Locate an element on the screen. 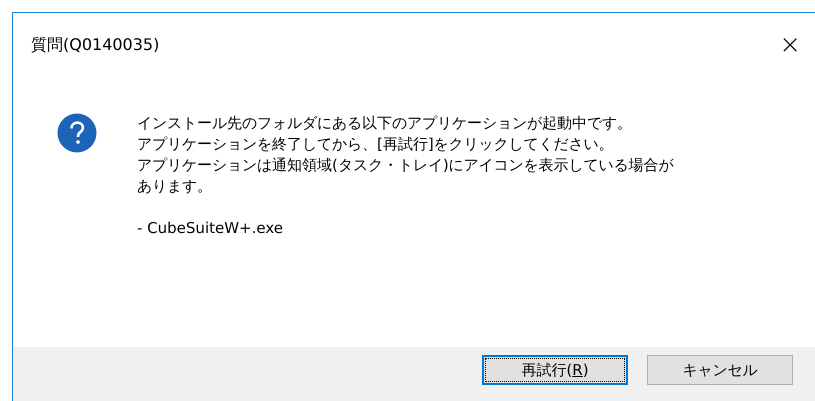 The height and width of the screenshot is (401, 815). question-icon is located at coordinates (77, 133).